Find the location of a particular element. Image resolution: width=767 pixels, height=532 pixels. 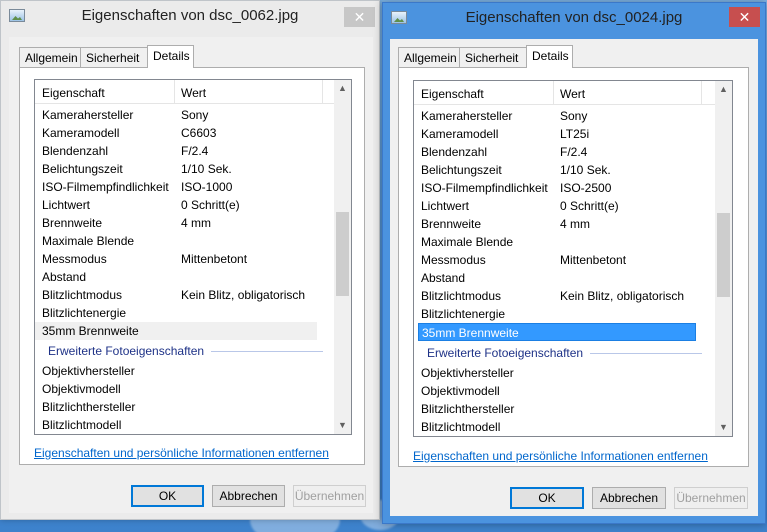

property-row: Kameramodell LT25i is located at coordinates (555, 134).